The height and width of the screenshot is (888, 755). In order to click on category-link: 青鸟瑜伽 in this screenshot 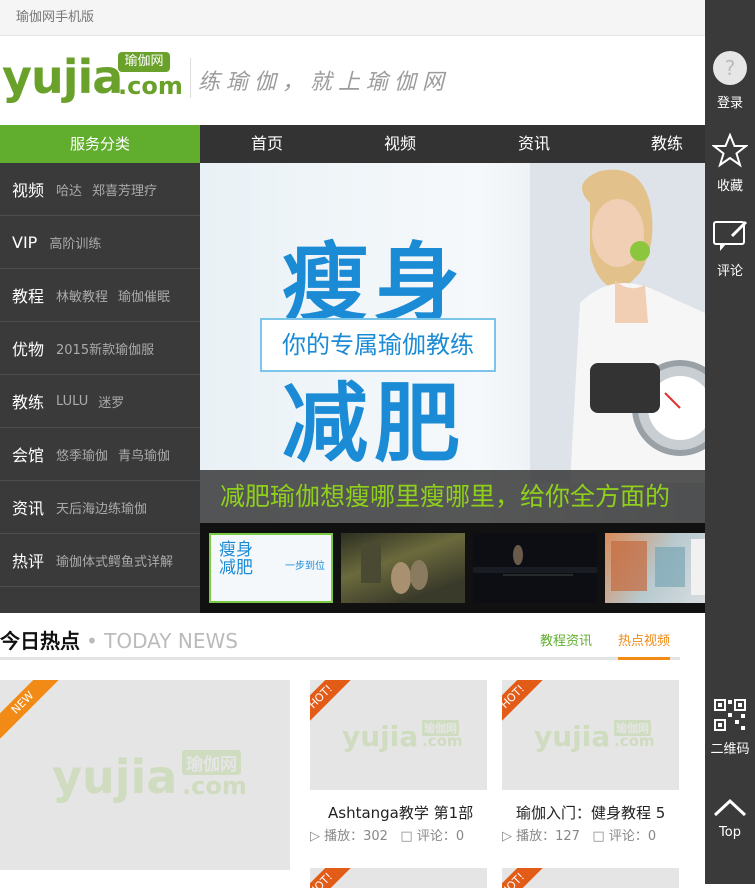, I will do `click(144, 454)`.